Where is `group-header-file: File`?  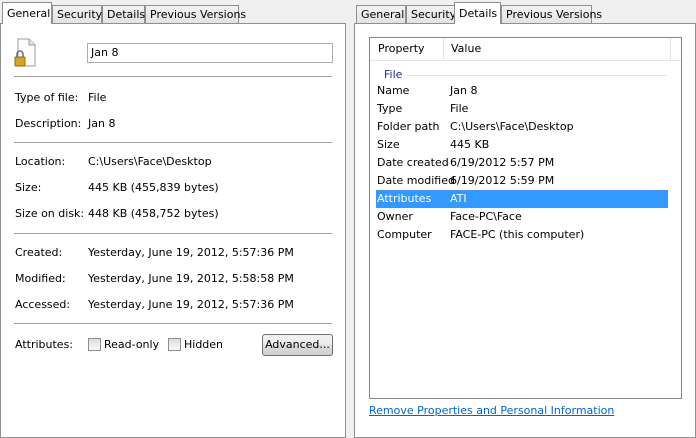
group-header-file: File is located at coordinates (393, 74).